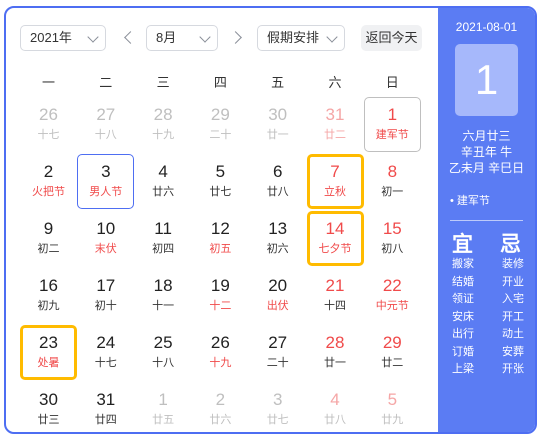 This screenshot has width=543, height=441. Describe the element at coordinates (470, 201) in the screenshot. I see `festival-label: • 建军节` at that location.